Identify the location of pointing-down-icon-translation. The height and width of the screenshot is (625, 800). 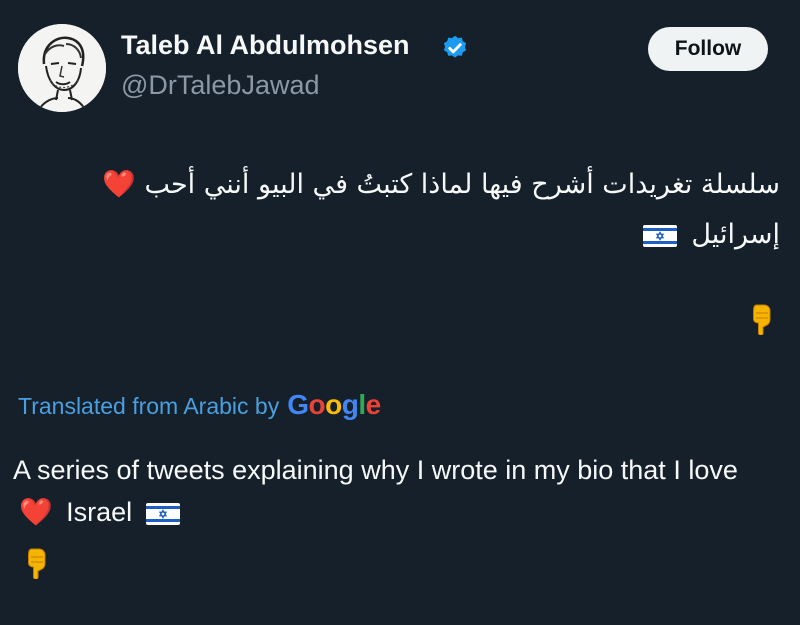
(35, 563).